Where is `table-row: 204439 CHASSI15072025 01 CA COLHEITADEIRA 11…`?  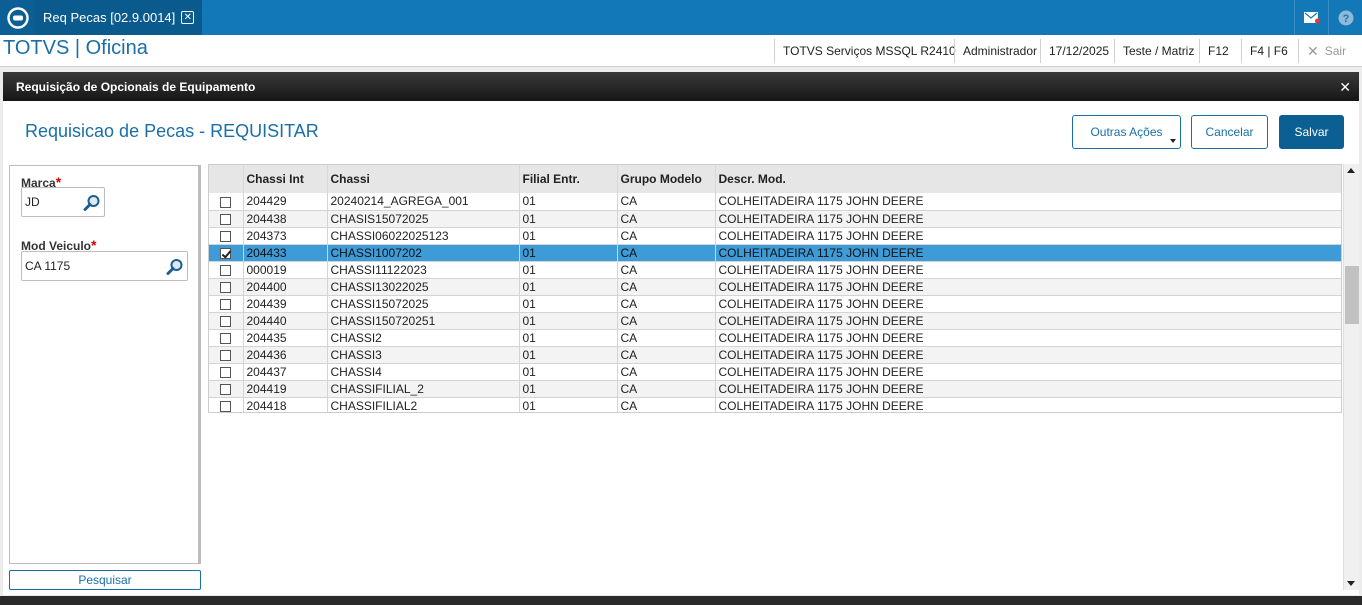 table-row: 204439 CHASSI15072025 01 CA COLHEITADEIRA 11… is located at coordinates (775, 304).